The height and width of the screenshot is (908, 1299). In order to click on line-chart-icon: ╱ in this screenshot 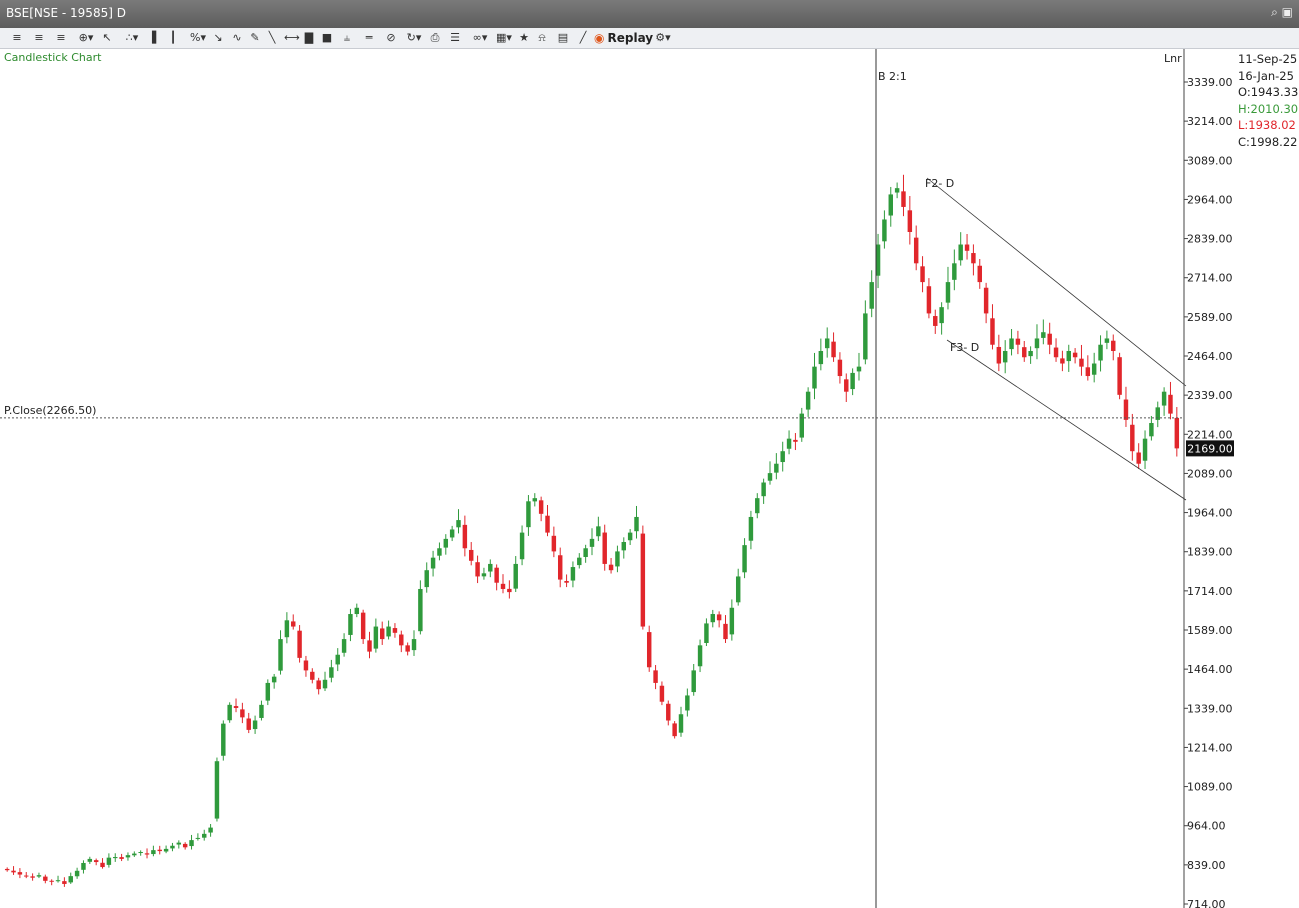, I will do `click(583, 38)`.